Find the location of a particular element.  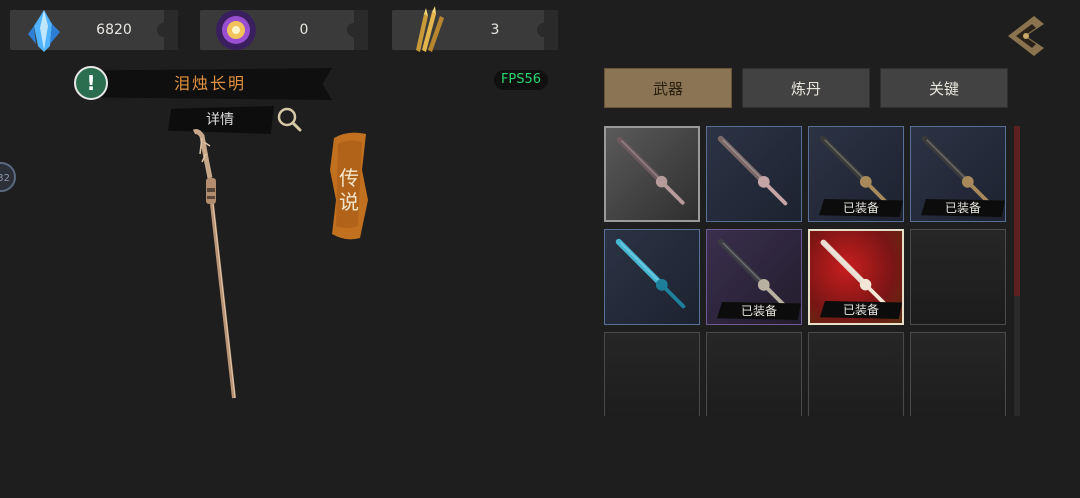

golden-arrows-icon is located at coordinates (430, 29).